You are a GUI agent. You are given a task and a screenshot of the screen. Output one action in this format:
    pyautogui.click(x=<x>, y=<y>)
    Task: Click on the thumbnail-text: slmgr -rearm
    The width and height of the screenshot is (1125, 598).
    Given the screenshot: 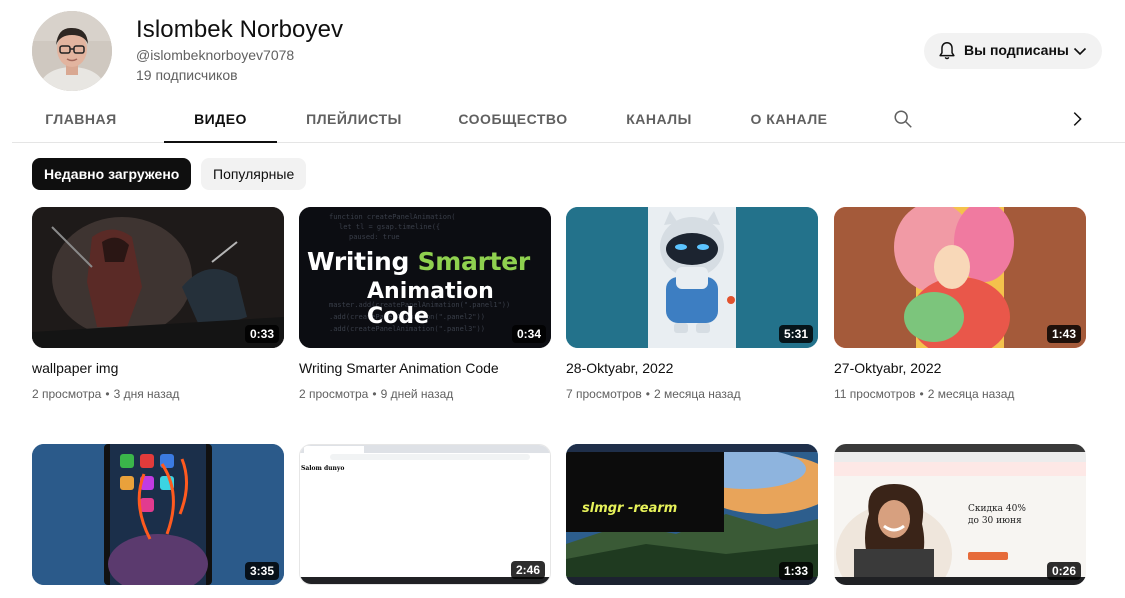 What is the action you would take?
    pyautogui.click(x=630, y=508)
    